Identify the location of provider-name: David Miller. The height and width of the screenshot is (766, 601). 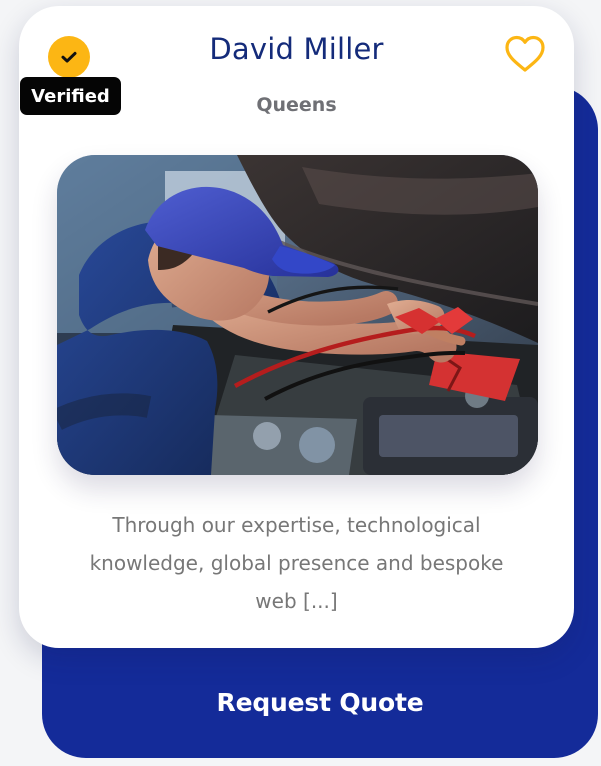
(296, 49).